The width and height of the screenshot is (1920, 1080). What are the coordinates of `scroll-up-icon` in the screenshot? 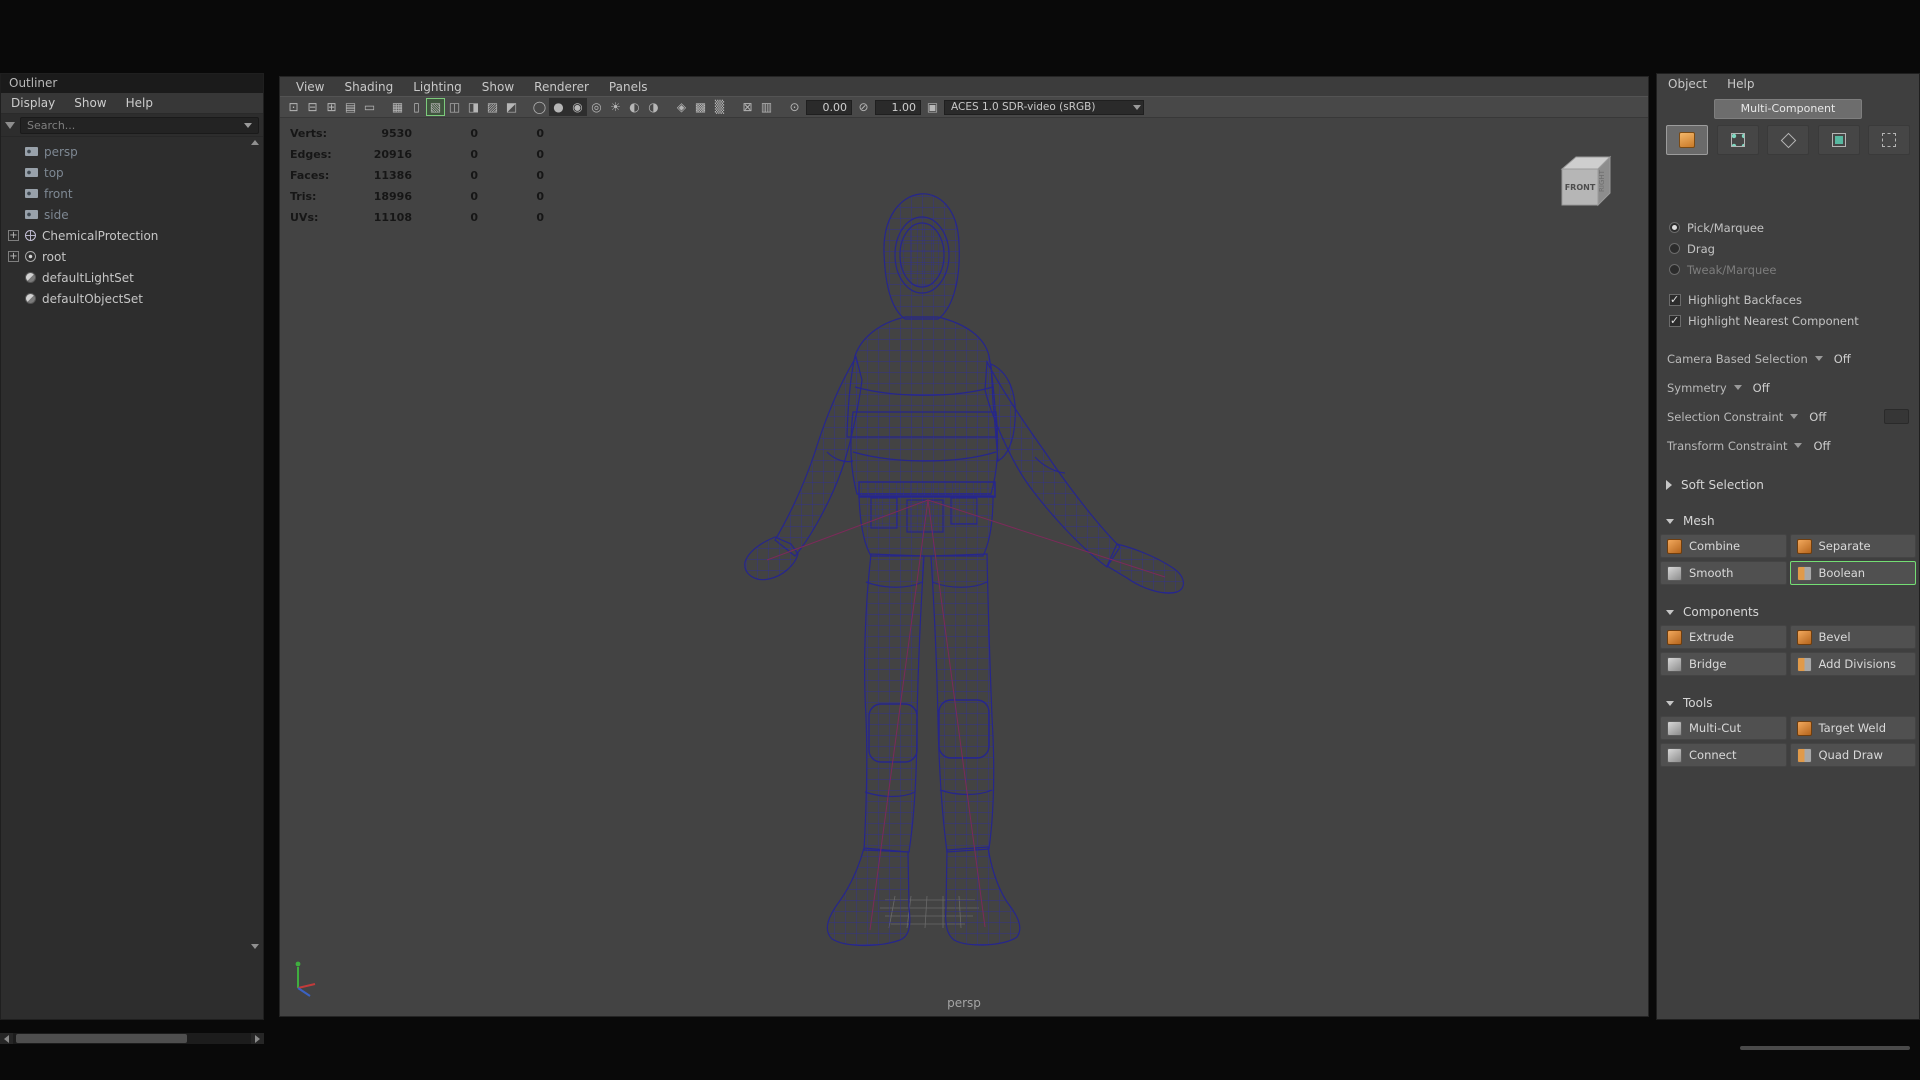 It's located at (255, 142).